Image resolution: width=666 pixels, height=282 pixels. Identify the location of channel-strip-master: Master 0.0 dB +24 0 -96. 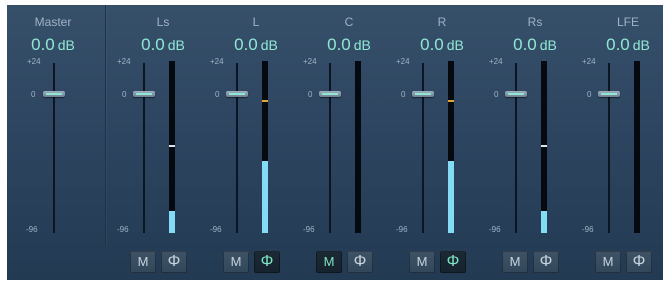
(53, 142).